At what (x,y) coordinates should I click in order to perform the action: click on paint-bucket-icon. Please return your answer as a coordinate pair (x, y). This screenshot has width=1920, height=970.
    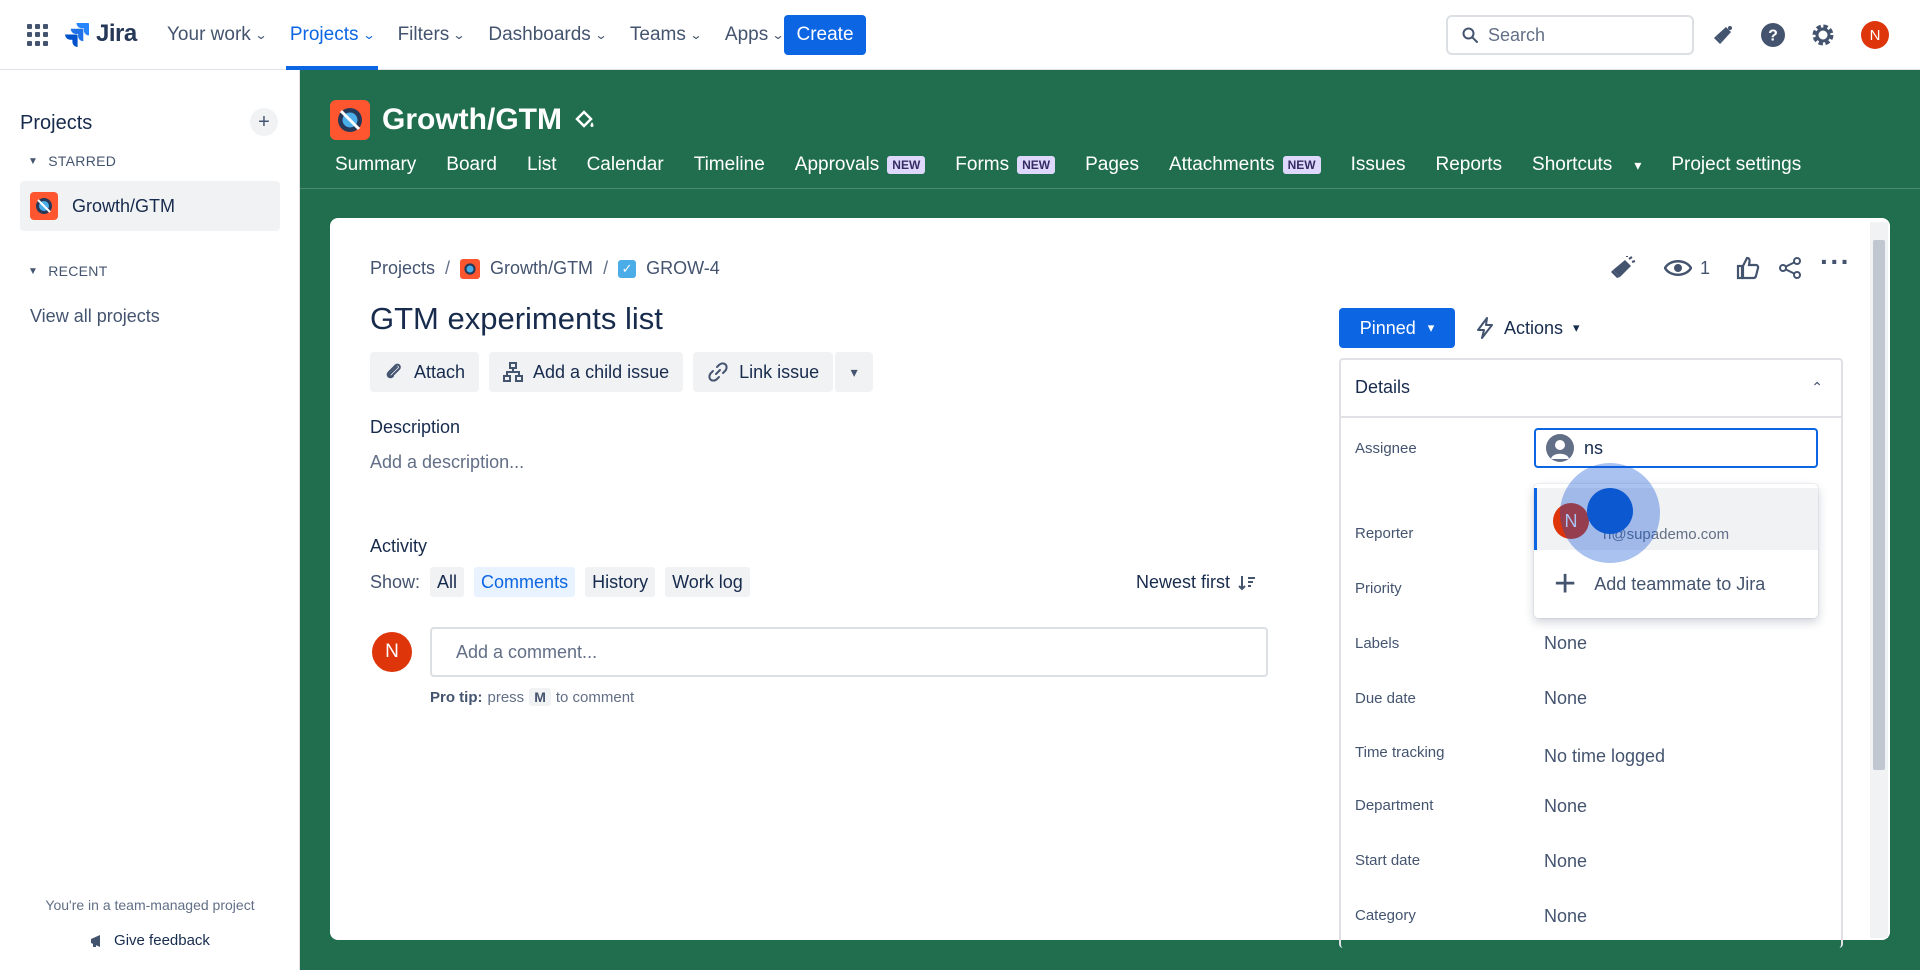
    Looking at the image, I should click on (585, 120).